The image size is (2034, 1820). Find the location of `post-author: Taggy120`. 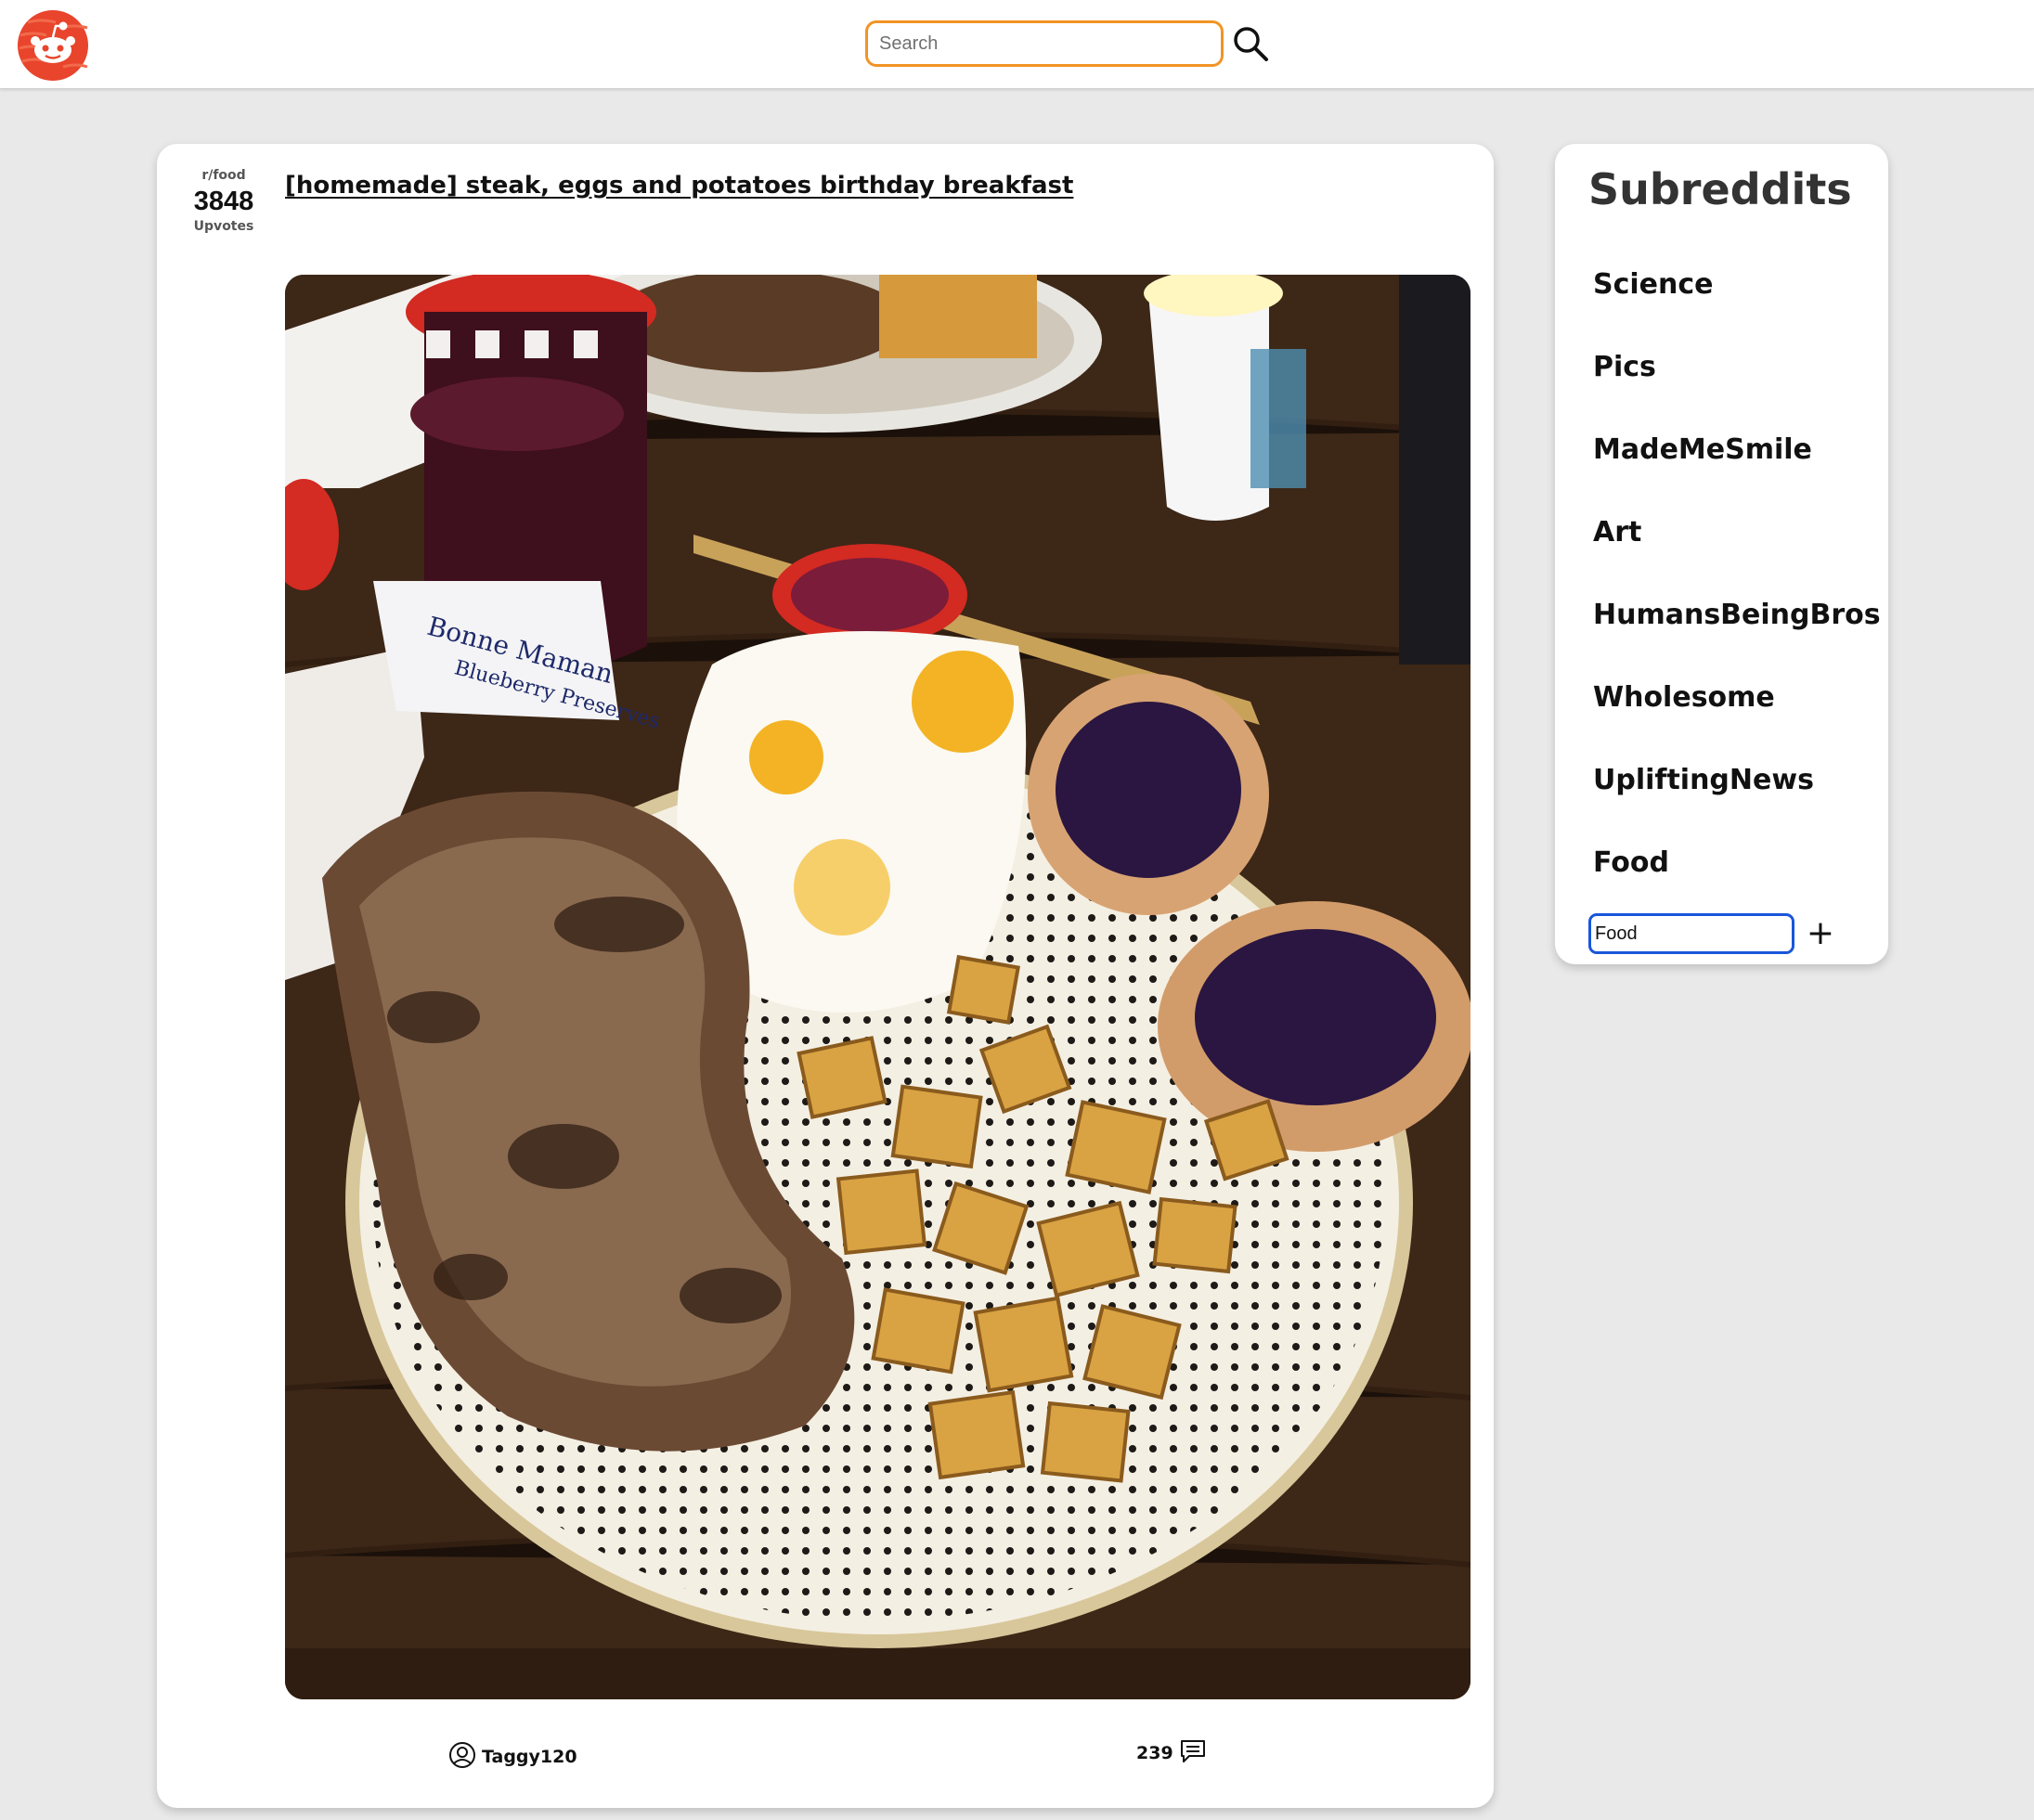

post-author: Taggy120 is located at coordinates (512, 1757).